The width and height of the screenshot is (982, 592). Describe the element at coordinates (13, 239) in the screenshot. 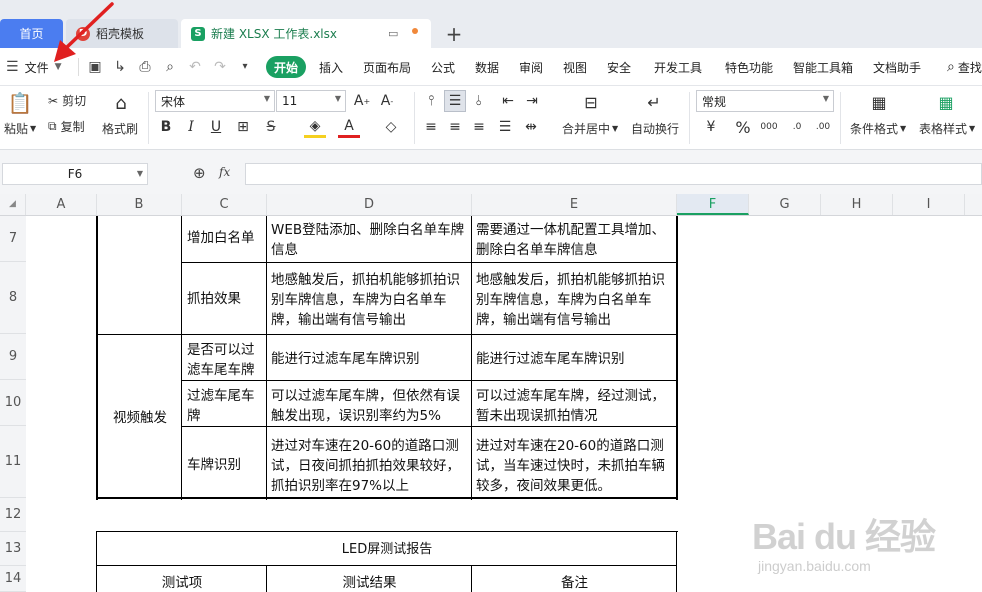

I see `row-header-7: 7` at that location.